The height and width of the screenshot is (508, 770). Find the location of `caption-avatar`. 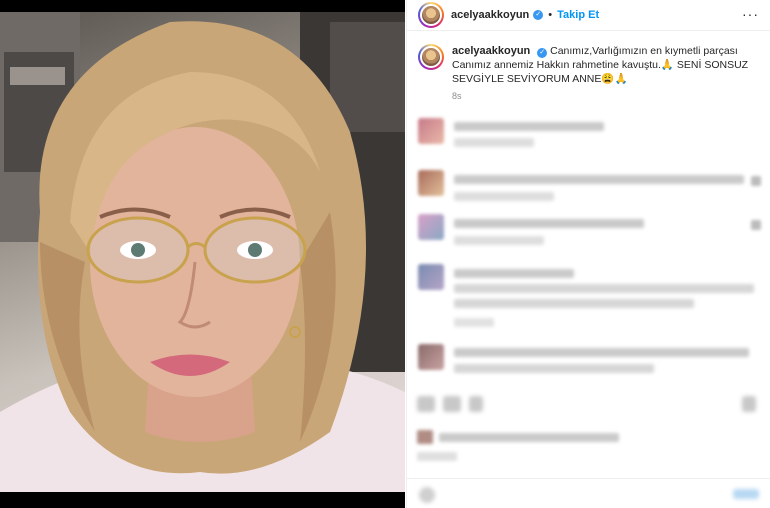

caption-avatar is located at coordinates (431, 57).